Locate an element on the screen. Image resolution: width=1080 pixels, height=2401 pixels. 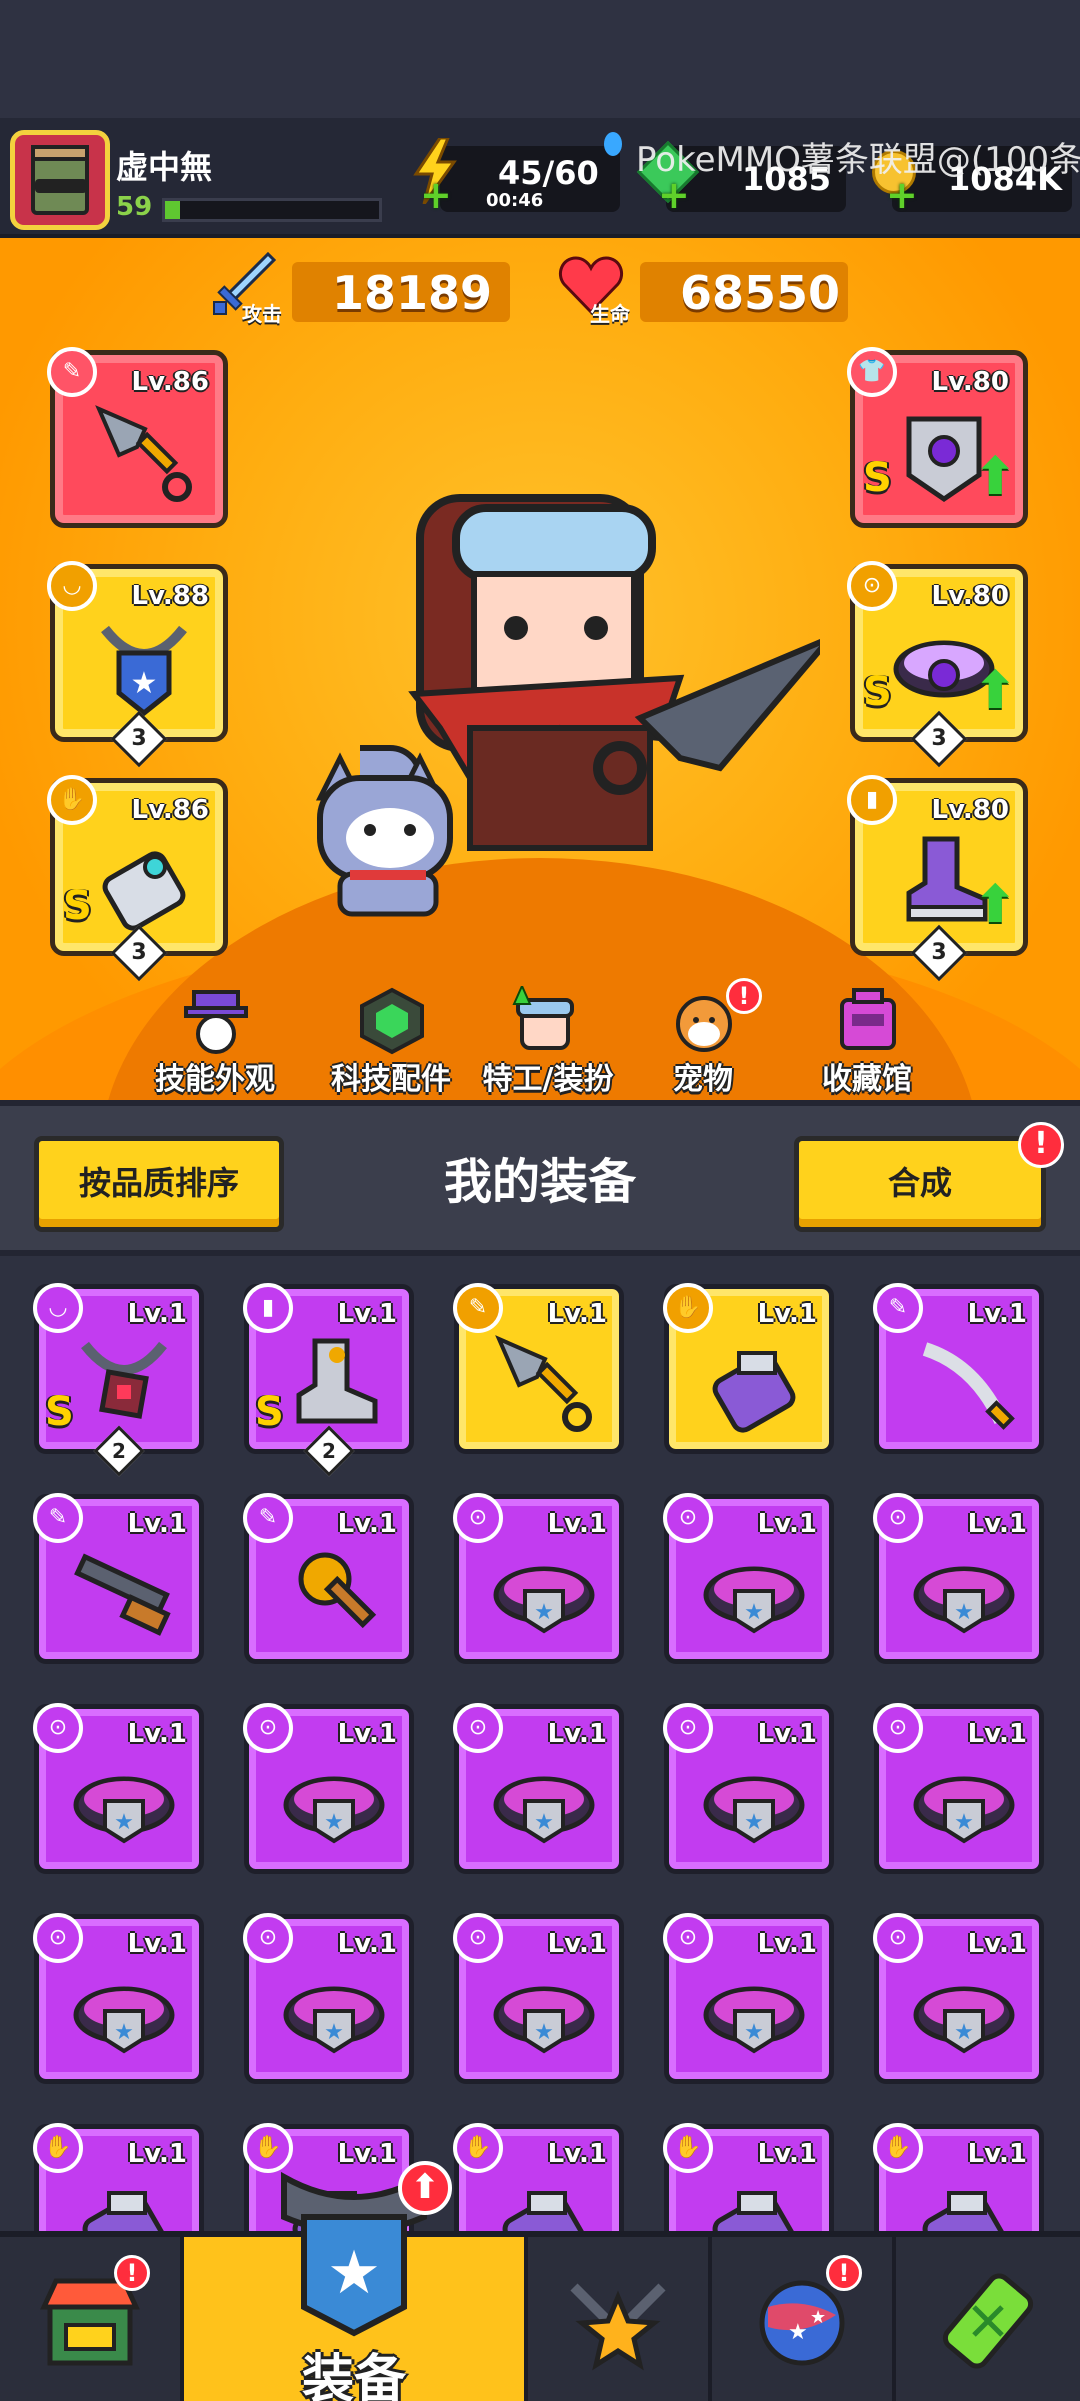
attack-label: 攻击 is located at coordinates (262, 314).